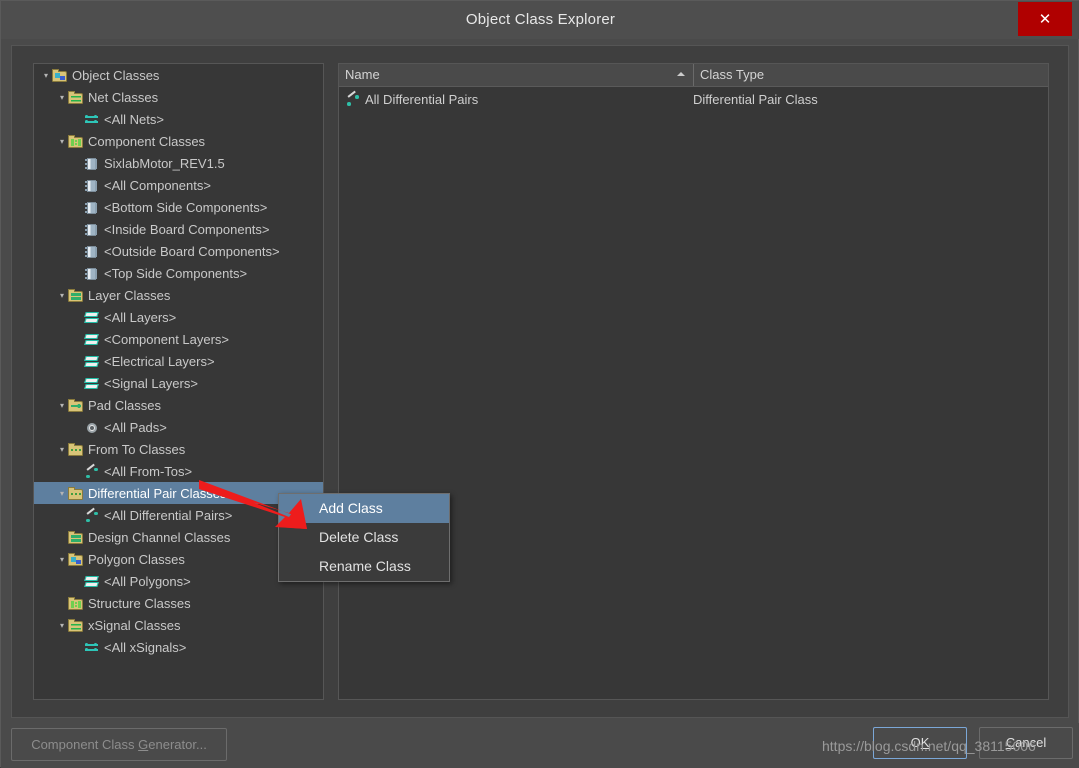 This screenshot has height=768, width=1079. Describe the element at coordinates (540, 745) in the screenshot. I see `dialog-footer: Component Class Generator... OK Cancel` at that location.